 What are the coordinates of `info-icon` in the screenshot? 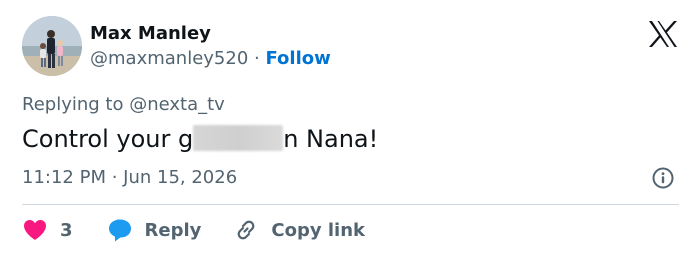 It's located at (663, 178).